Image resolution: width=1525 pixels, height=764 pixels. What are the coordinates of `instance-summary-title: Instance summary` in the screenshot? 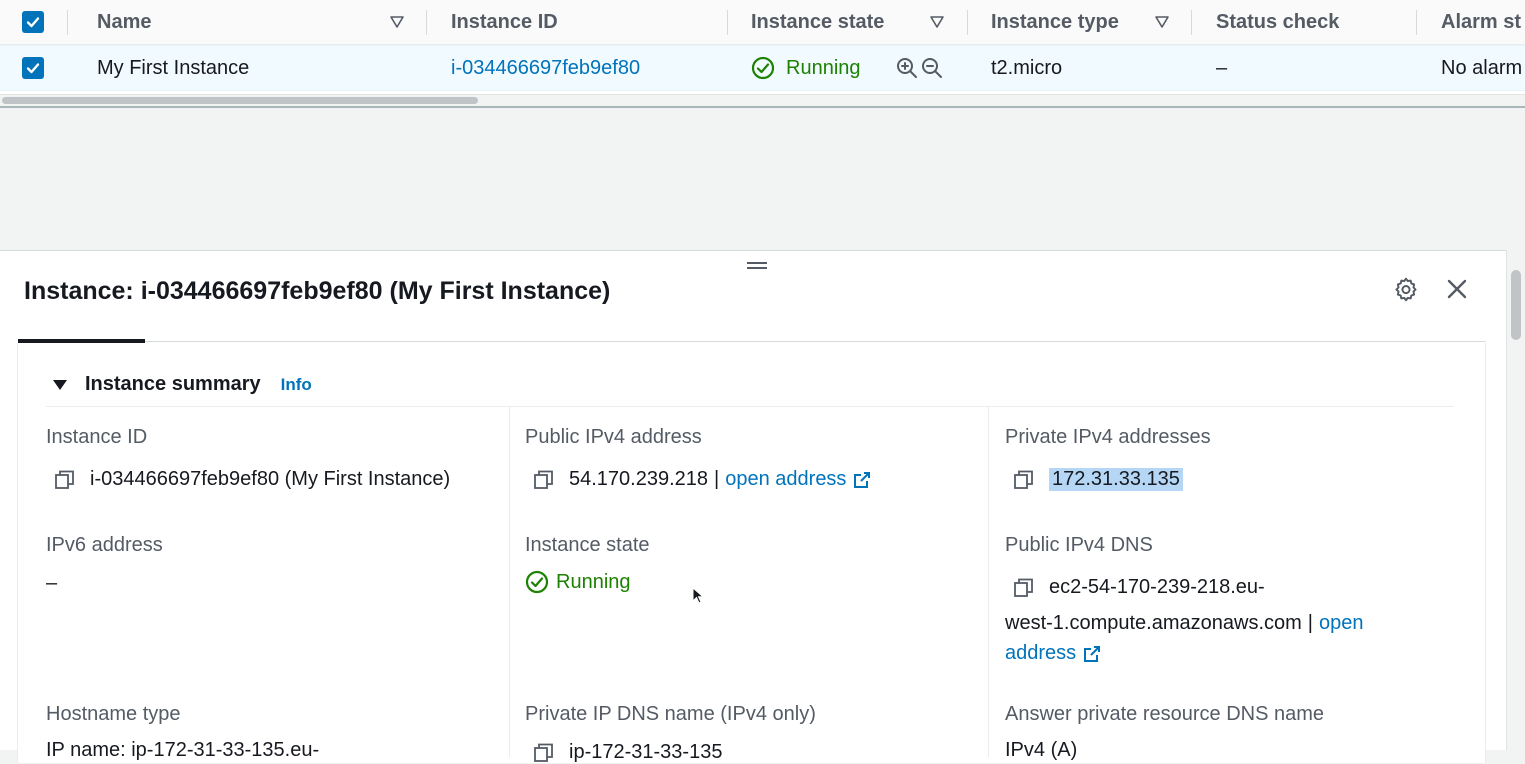 It's located at (173, 384).